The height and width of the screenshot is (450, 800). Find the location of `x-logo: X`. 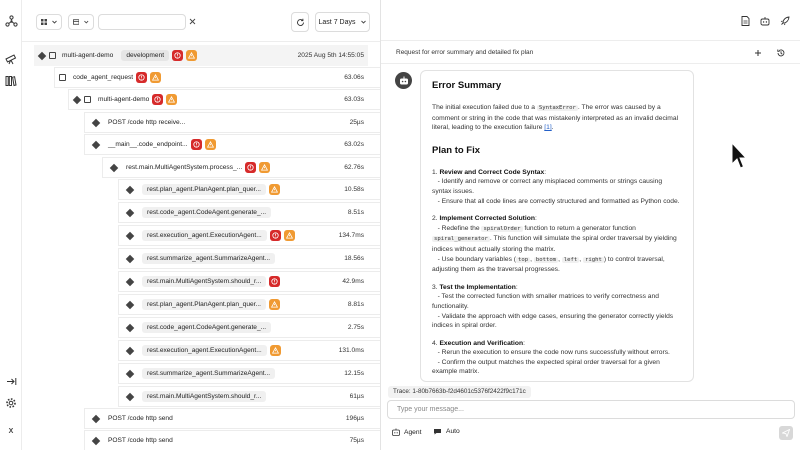

x-logo: X is located at coordinates (11, 431).